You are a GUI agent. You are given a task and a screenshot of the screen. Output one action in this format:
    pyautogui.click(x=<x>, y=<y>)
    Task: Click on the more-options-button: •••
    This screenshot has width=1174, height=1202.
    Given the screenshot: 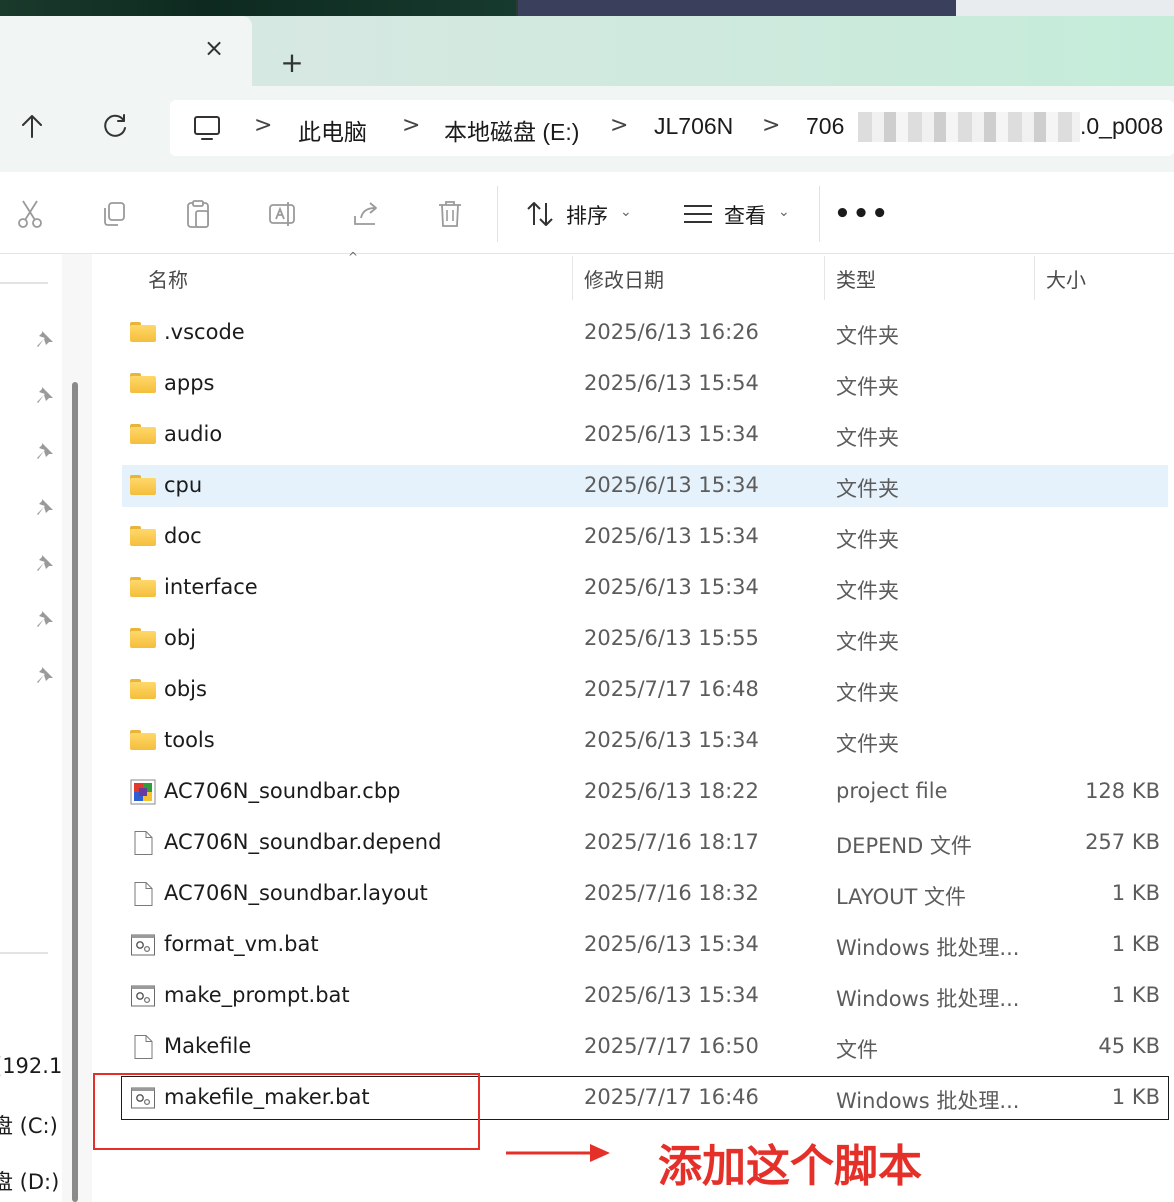 What is the action you would take?
    pyautogui.click(x=861, y=214)
    